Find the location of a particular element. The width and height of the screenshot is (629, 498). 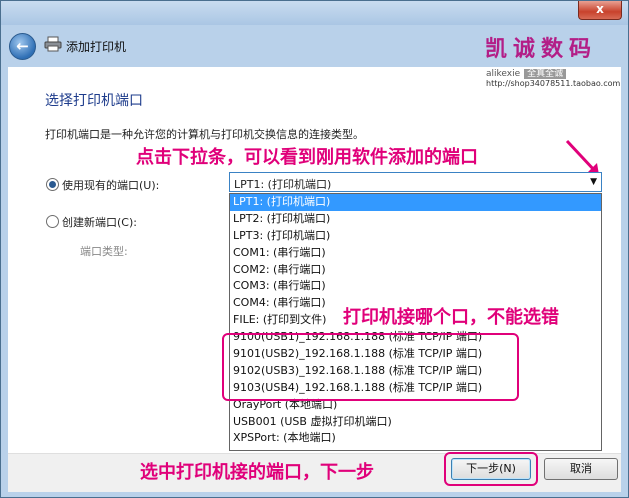

dropdown-item: XPSPort: (本地端口) is located at coordinates (415, 438).